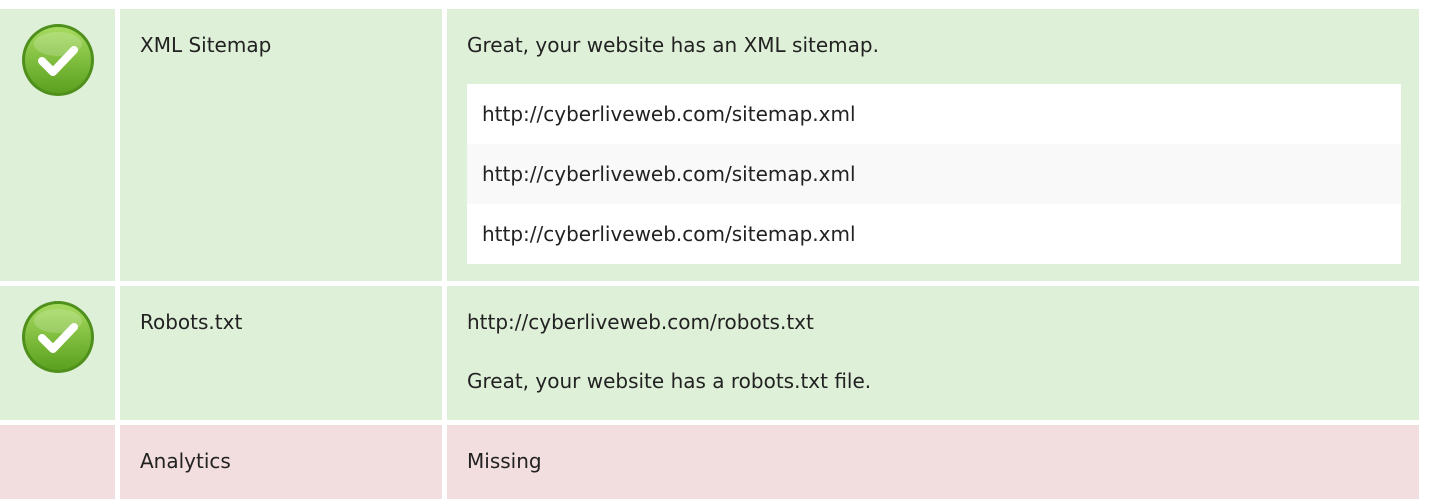 This screenshot has width=1434, height=499. What do you see at coordinates (281, 145) in the screenshot?
I see `row-label: XML Sitemap` at bounding box center [281, 145].